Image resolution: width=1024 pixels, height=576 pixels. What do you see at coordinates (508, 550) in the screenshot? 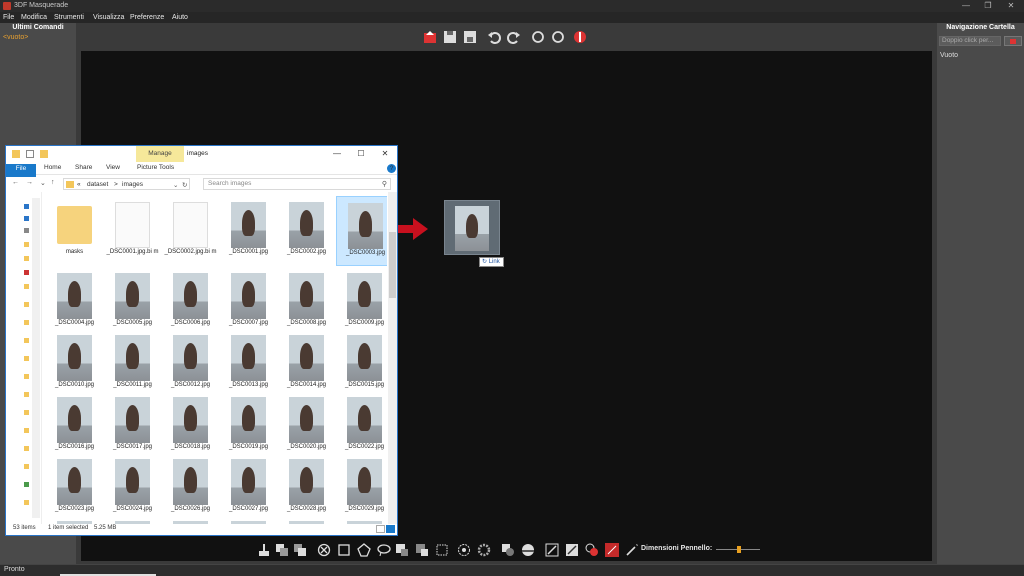
I see `invert-icon` at bounding box center [508, 550].